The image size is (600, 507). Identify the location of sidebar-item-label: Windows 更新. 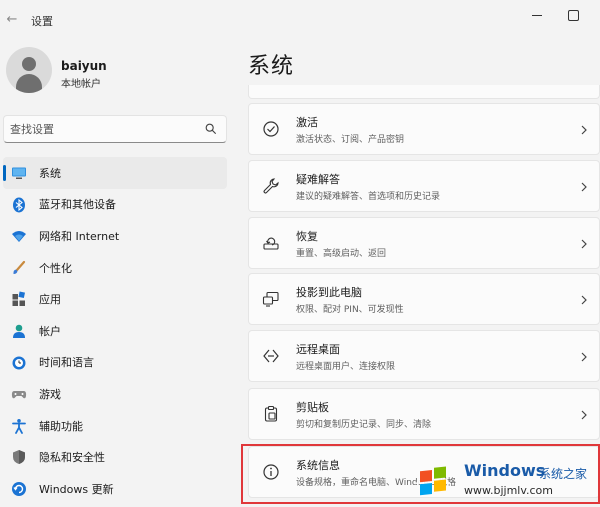
(76, 489).